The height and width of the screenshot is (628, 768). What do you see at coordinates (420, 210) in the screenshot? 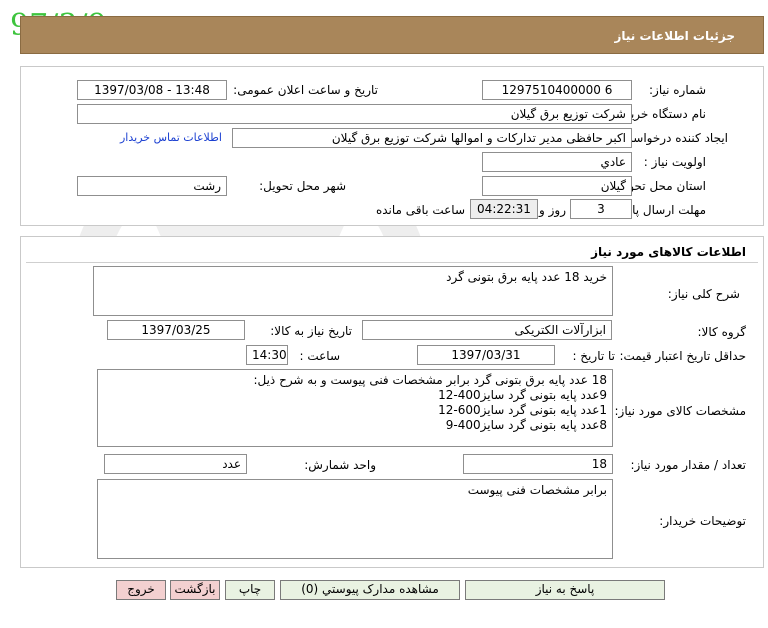
I see `remaining-label: ساعت باقی مانده` at bounding box center [420, 210].